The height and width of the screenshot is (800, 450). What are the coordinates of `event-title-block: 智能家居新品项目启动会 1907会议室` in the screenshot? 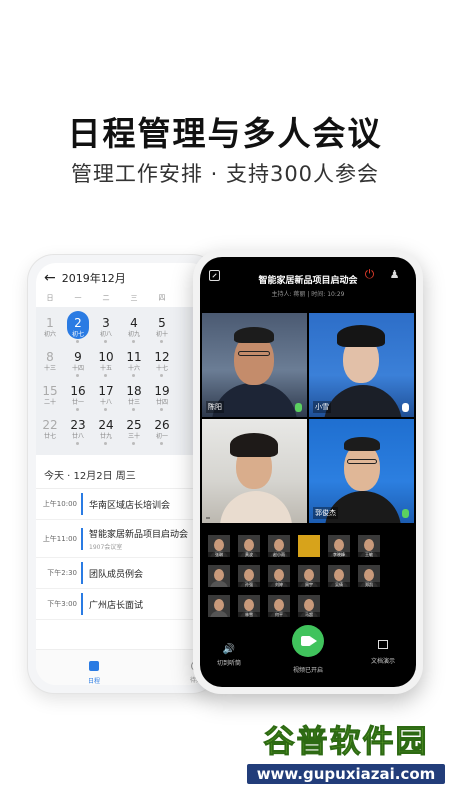 It's located at (138, 539).